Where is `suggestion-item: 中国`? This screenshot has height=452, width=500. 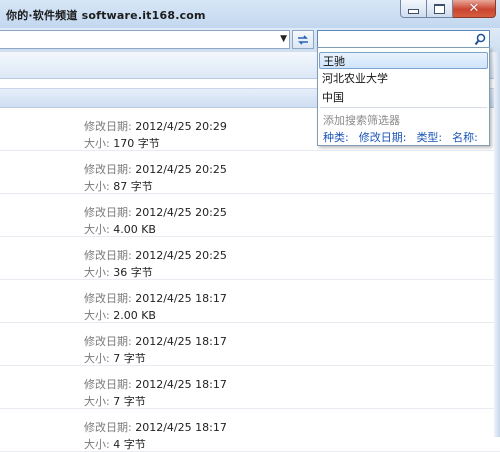
suggestion-item: 中国 is located at coordinates (403, 97).